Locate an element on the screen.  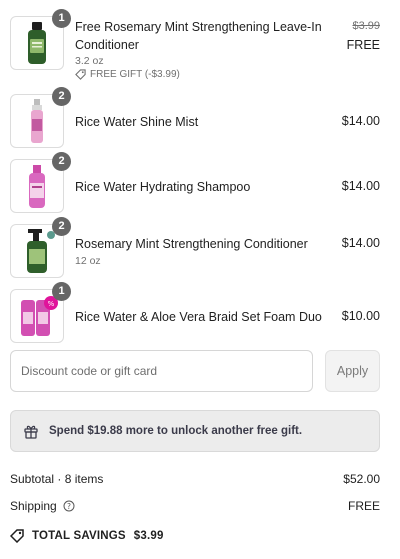
product-price: FREE is located at coordinates (363, 45).